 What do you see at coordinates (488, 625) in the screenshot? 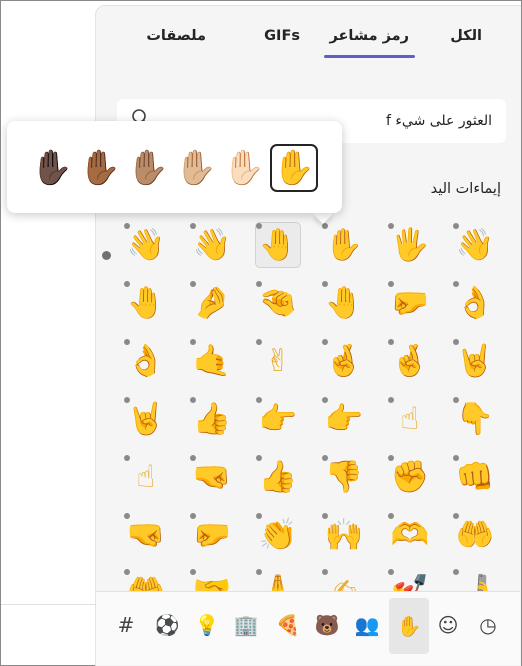
I see `recent-icon: ◷` at bounding box center [488, 625].